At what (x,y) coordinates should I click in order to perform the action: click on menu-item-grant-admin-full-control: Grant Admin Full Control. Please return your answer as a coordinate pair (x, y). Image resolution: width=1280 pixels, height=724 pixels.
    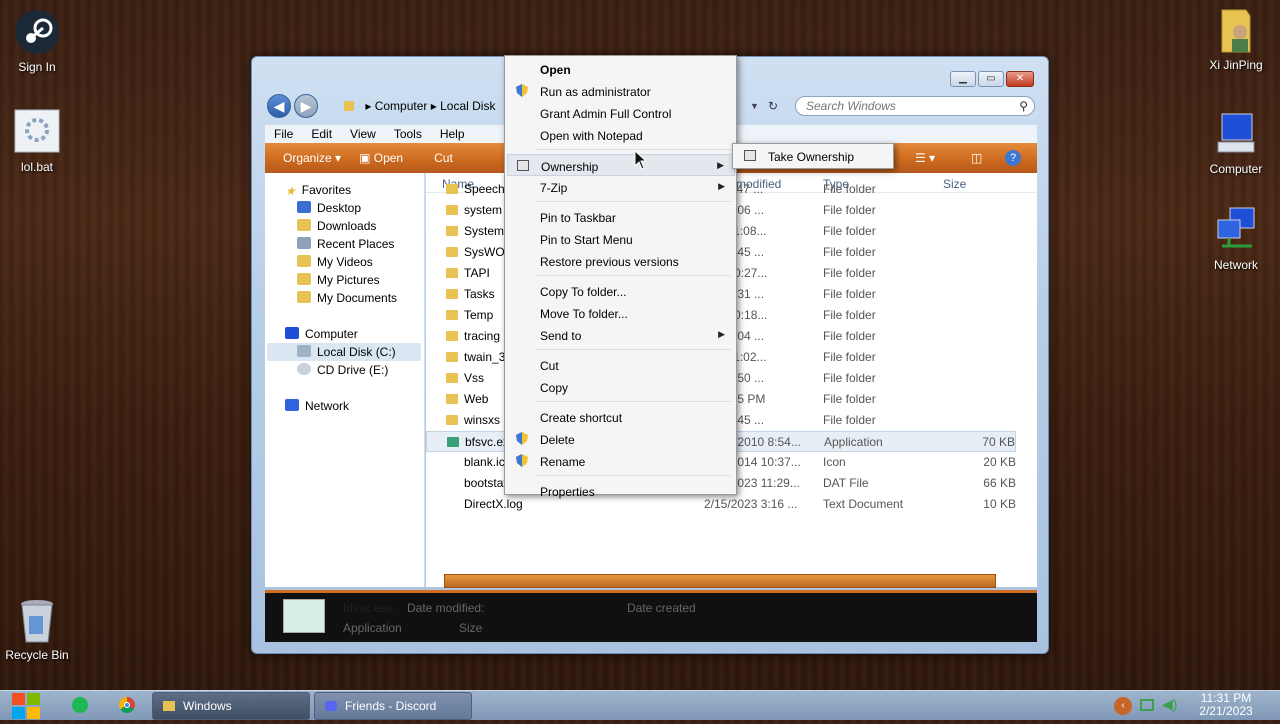
    Looking at the image, I should click on (621, 113).